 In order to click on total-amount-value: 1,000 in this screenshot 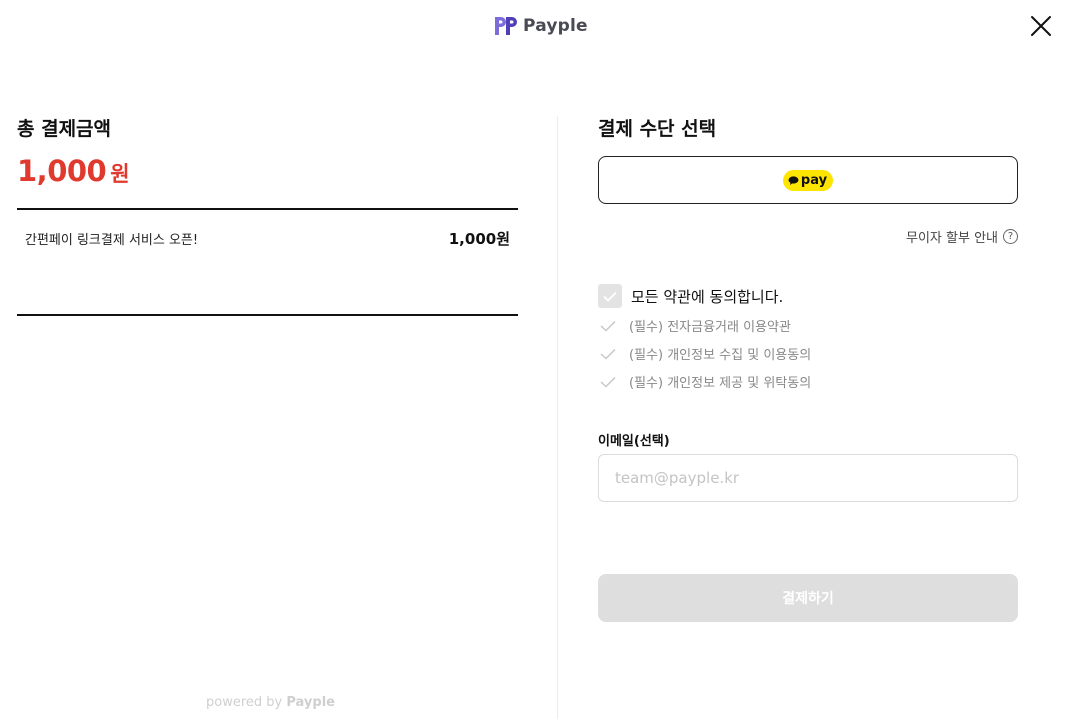, I will do `click(62, 171)`.